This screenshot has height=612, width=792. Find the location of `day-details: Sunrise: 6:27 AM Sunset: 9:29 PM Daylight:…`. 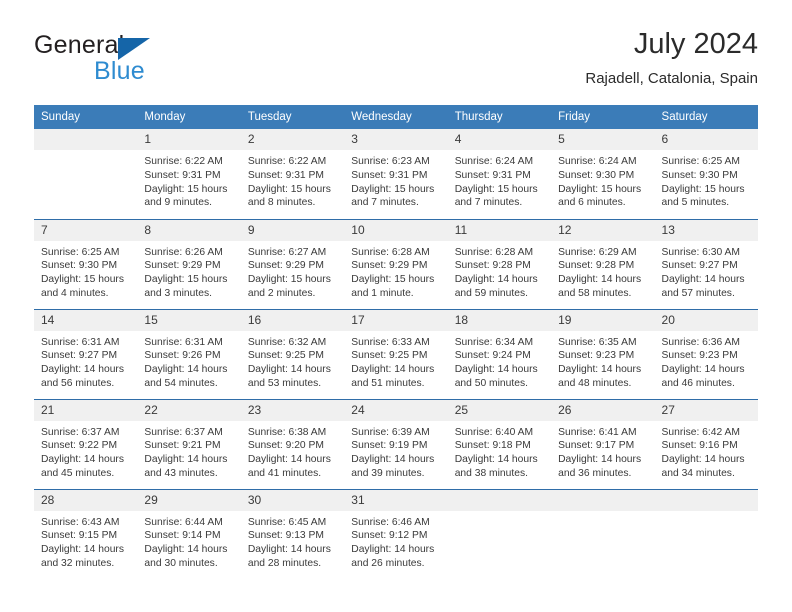

day-details: Sunrise: 6:27 AM Sunset: 9:29 PM Daylight:… is located at coordinates (292, 270).